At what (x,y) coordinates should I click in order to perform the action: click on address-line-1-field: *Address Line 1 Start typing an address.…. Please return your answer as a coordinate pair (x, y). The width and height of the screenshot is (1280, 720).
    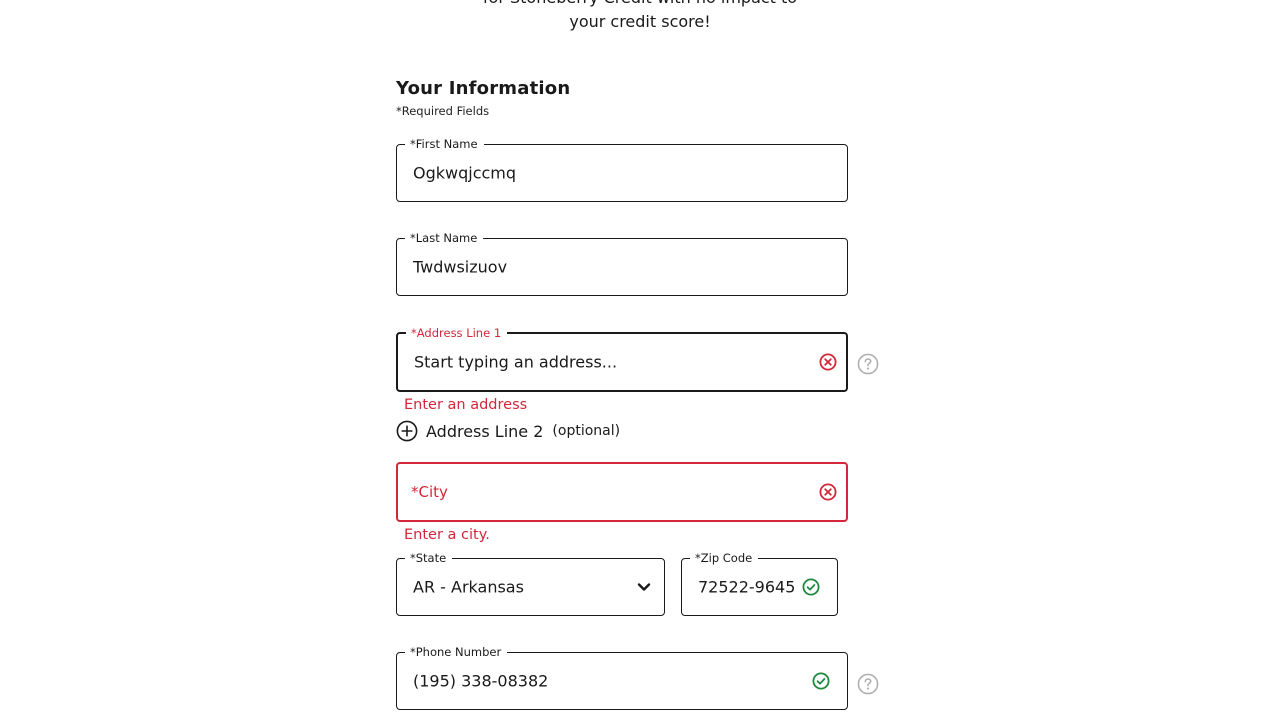
    Looking at the image, I should click on (622, 359).